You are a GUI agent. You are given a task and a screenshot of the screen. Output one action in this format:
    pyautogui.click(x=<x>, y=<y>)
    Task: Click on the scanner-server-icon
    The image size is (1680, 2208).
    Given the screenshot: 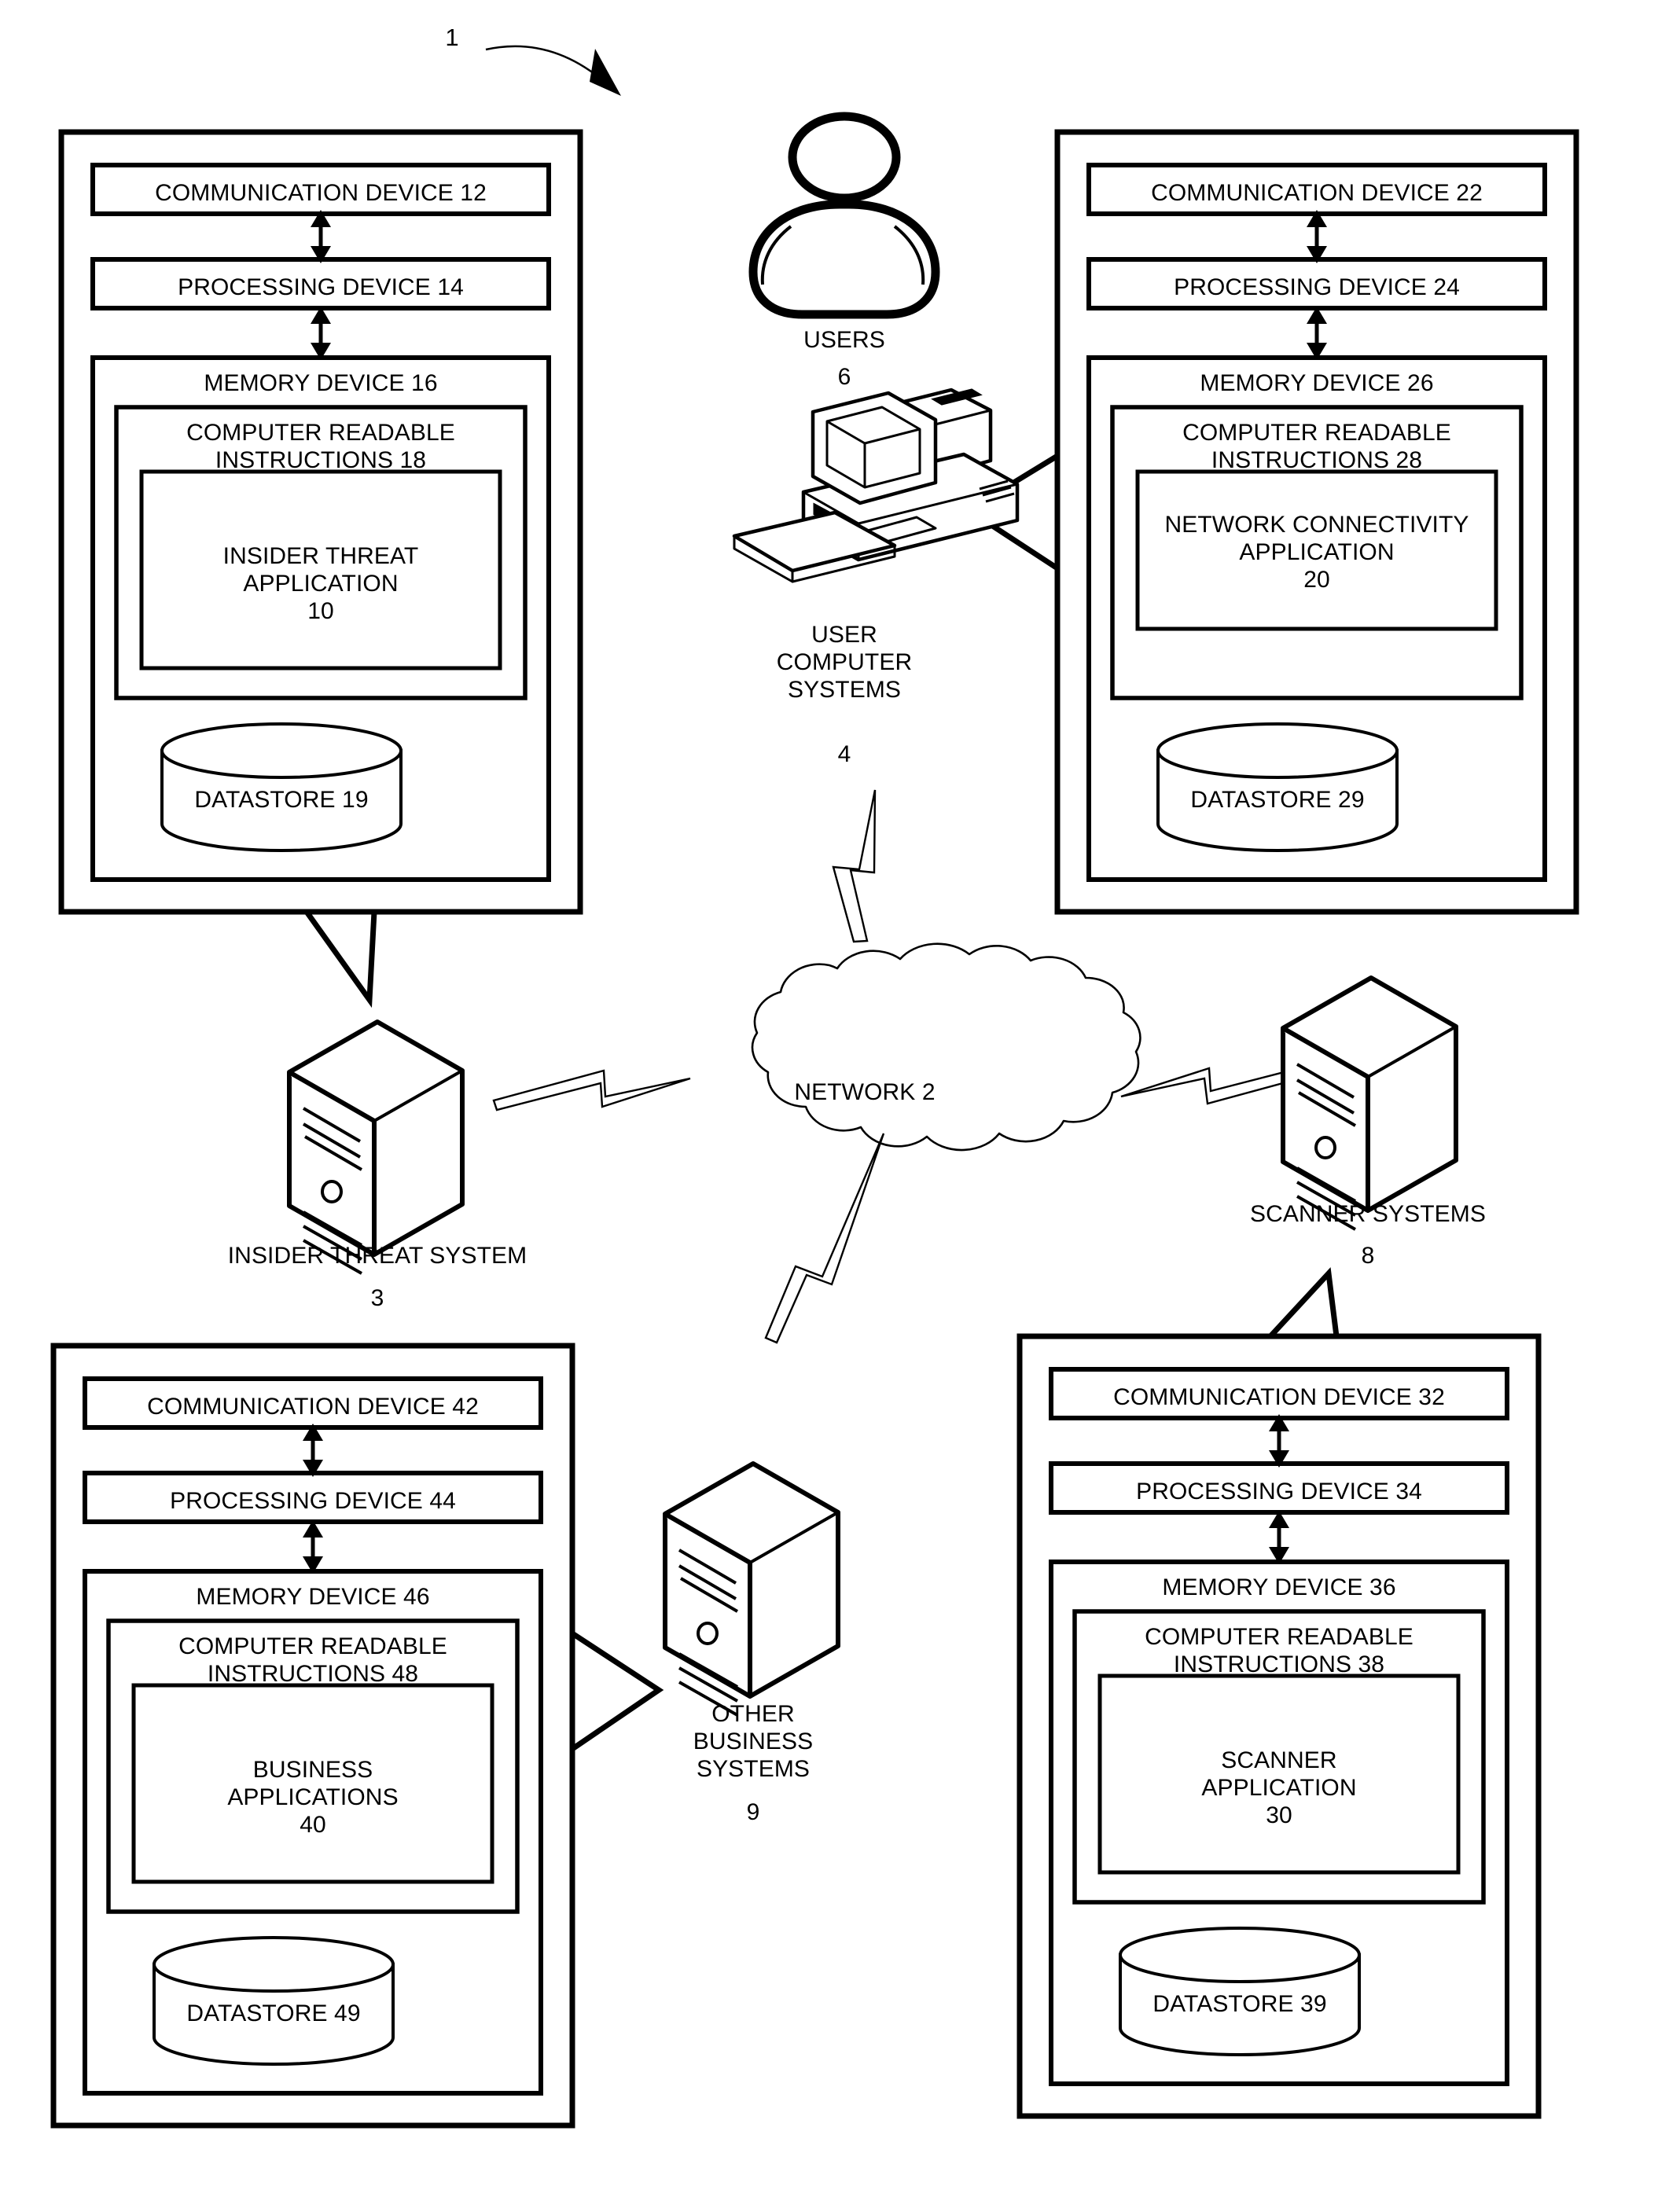 What is the action you would take?
    pyautogui.click(x=1369, y=1103)
    